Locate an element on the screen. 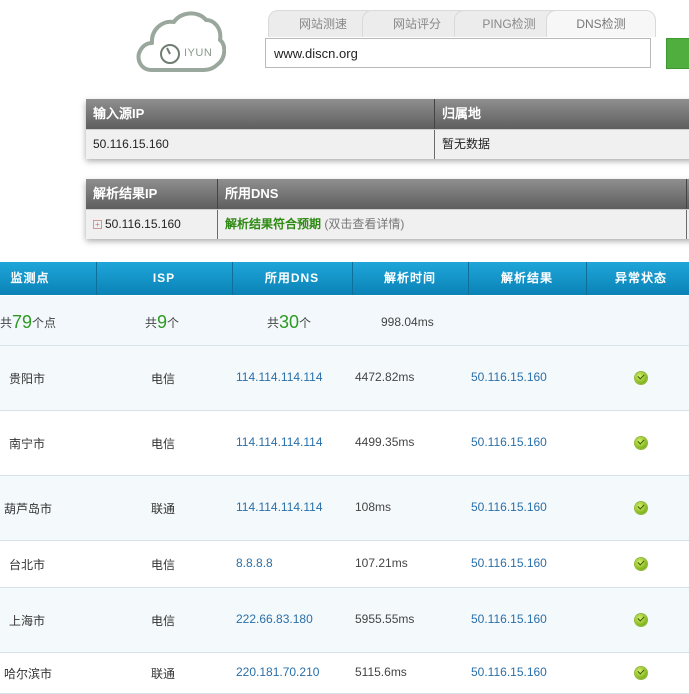  expand-icon: + is located at coordinates (97, 224).